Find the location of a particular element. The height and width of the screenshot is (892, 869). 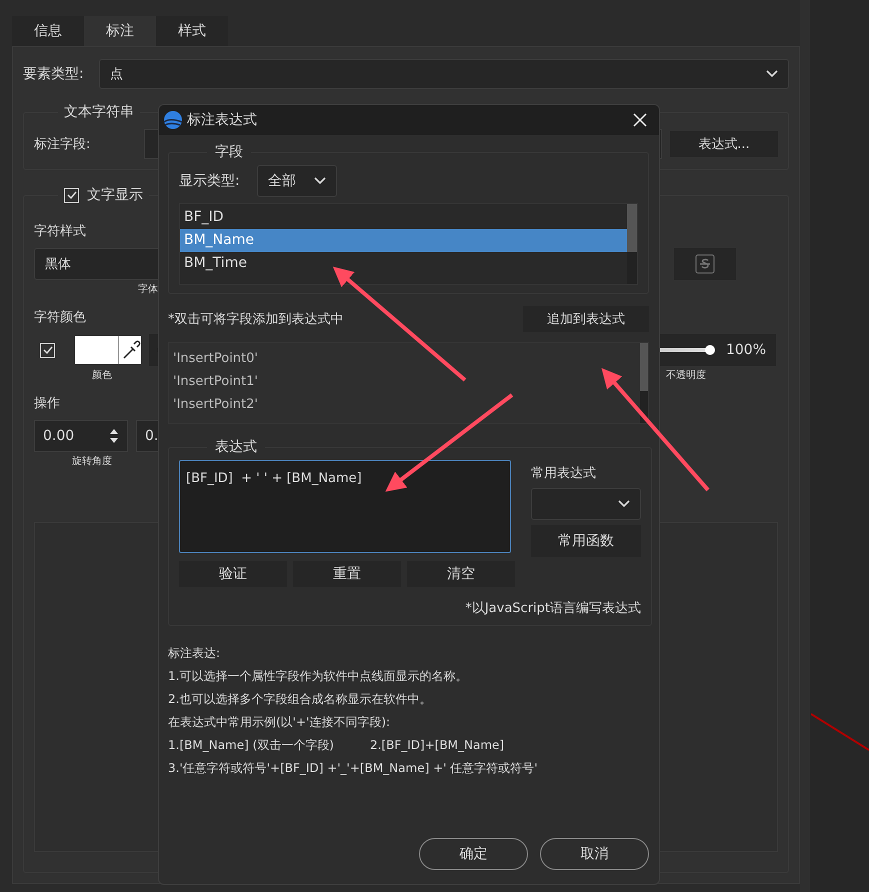

hint-text: *双击可将字段添加到表达式中 is located at coordinates (256, 319).